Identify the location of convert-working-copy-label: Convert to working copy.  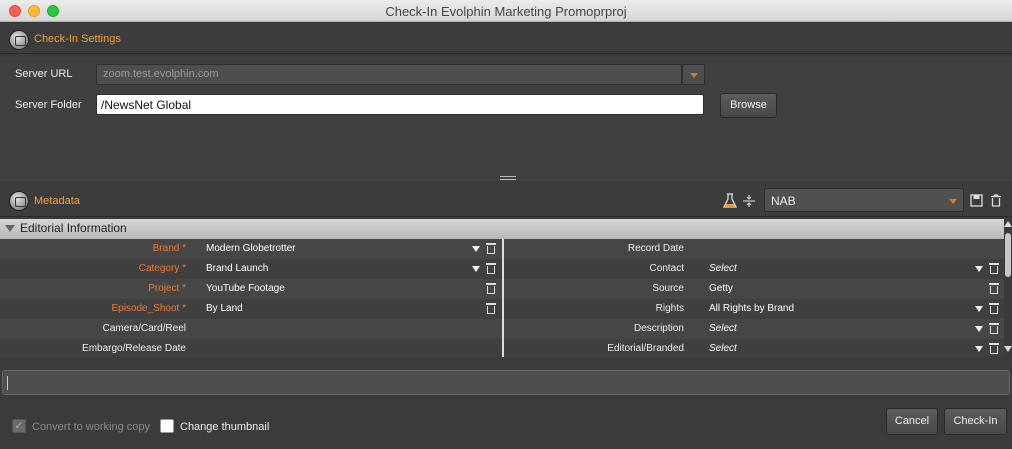
(91, 427).